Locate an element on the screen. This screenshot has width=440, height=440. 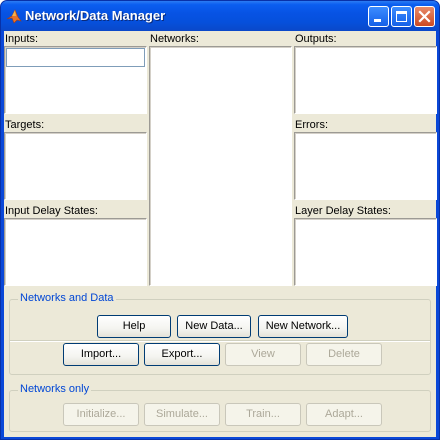
maximize-icon is located at coordinates (401, 16).